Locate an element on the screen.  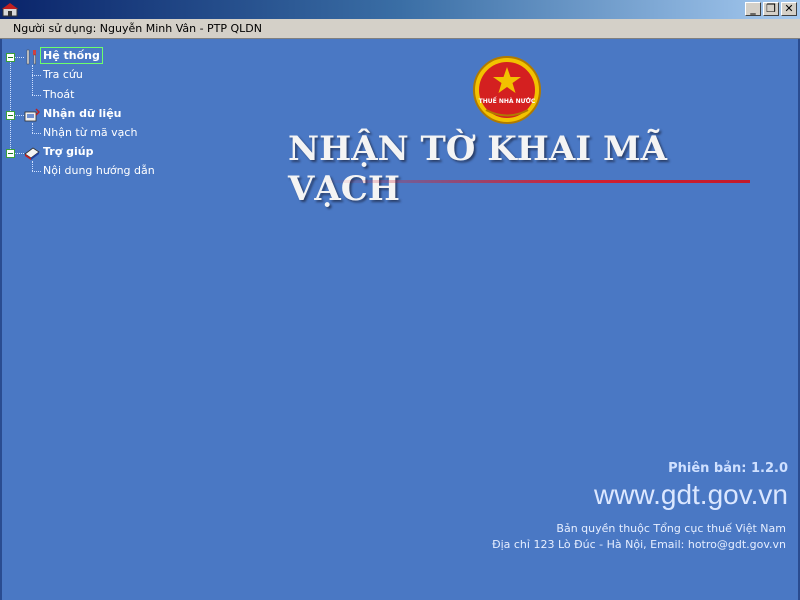
tools-icon is located at coordinates (31, 57).